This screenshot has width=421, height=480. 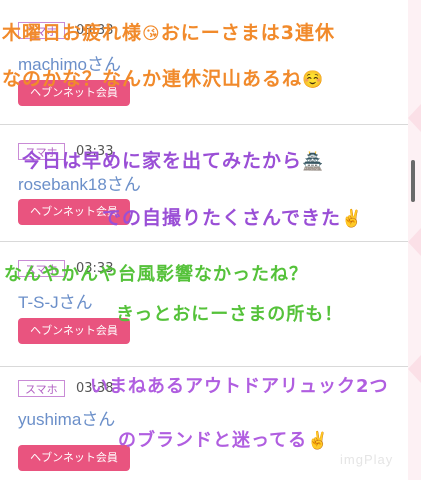 I want to click on overlay-caption-line: なのかな？なんか連休沢山あるね☺️, so click(x=163, y=79).